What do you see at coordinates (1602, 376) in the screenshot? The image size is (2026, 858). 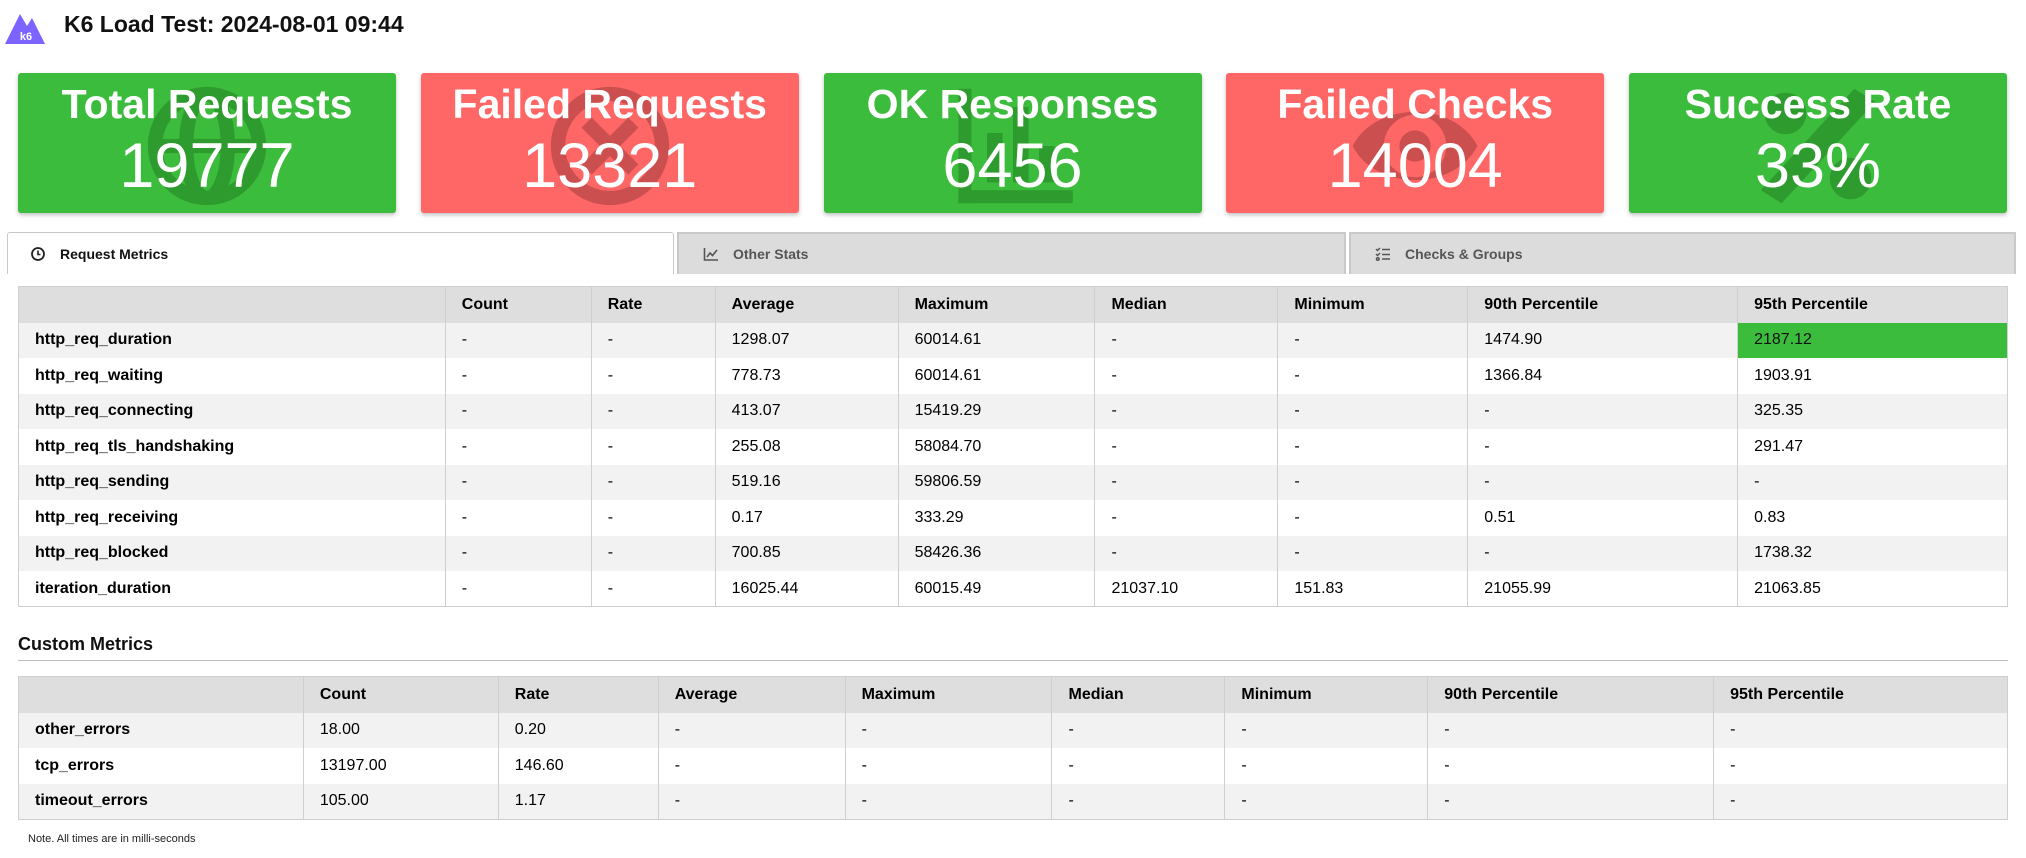 I see `metric-value-cell: 1366.84` at bounding box center [1602, 376].